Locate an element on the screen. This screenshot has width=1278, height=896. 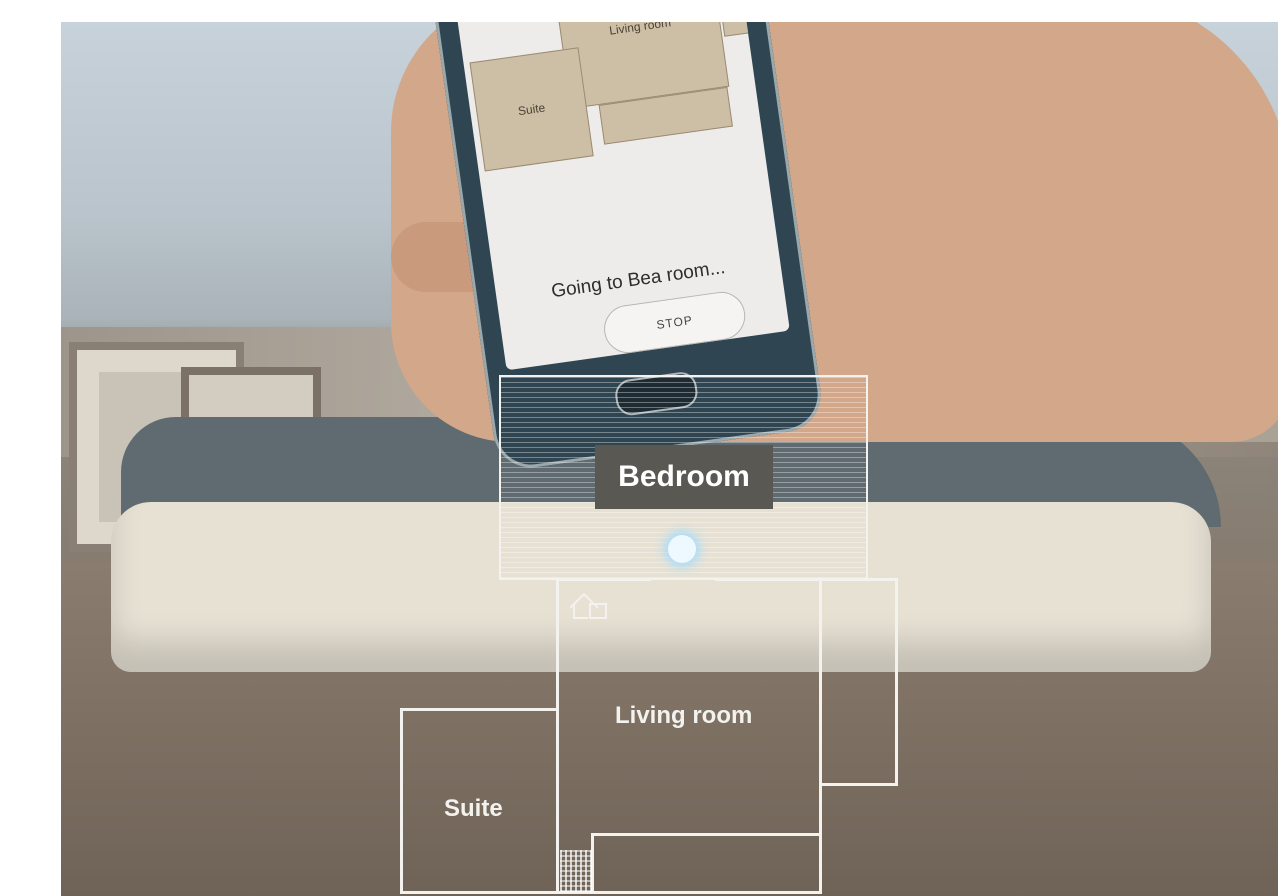
phone-home-button is located at coordinates (656, 394).